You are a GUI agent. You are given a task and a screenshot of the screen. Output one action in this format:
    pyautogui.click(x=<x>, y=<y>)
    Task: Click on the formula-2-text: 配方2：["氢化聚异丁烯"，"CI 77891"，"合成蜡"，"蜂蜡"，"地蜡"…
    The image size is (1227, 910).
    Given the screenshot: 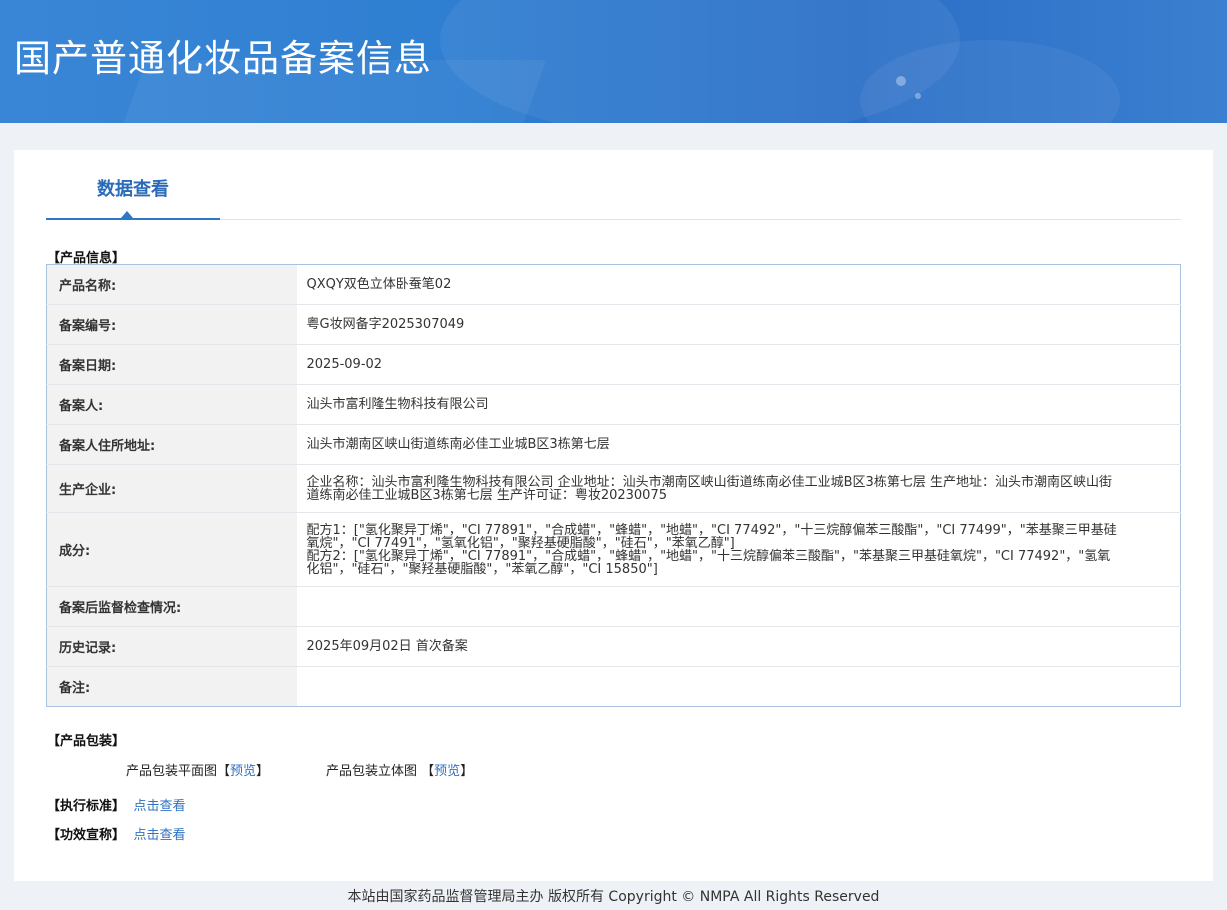 What is the action you would take?
    pyautogui.click(x=708, y=562)
    